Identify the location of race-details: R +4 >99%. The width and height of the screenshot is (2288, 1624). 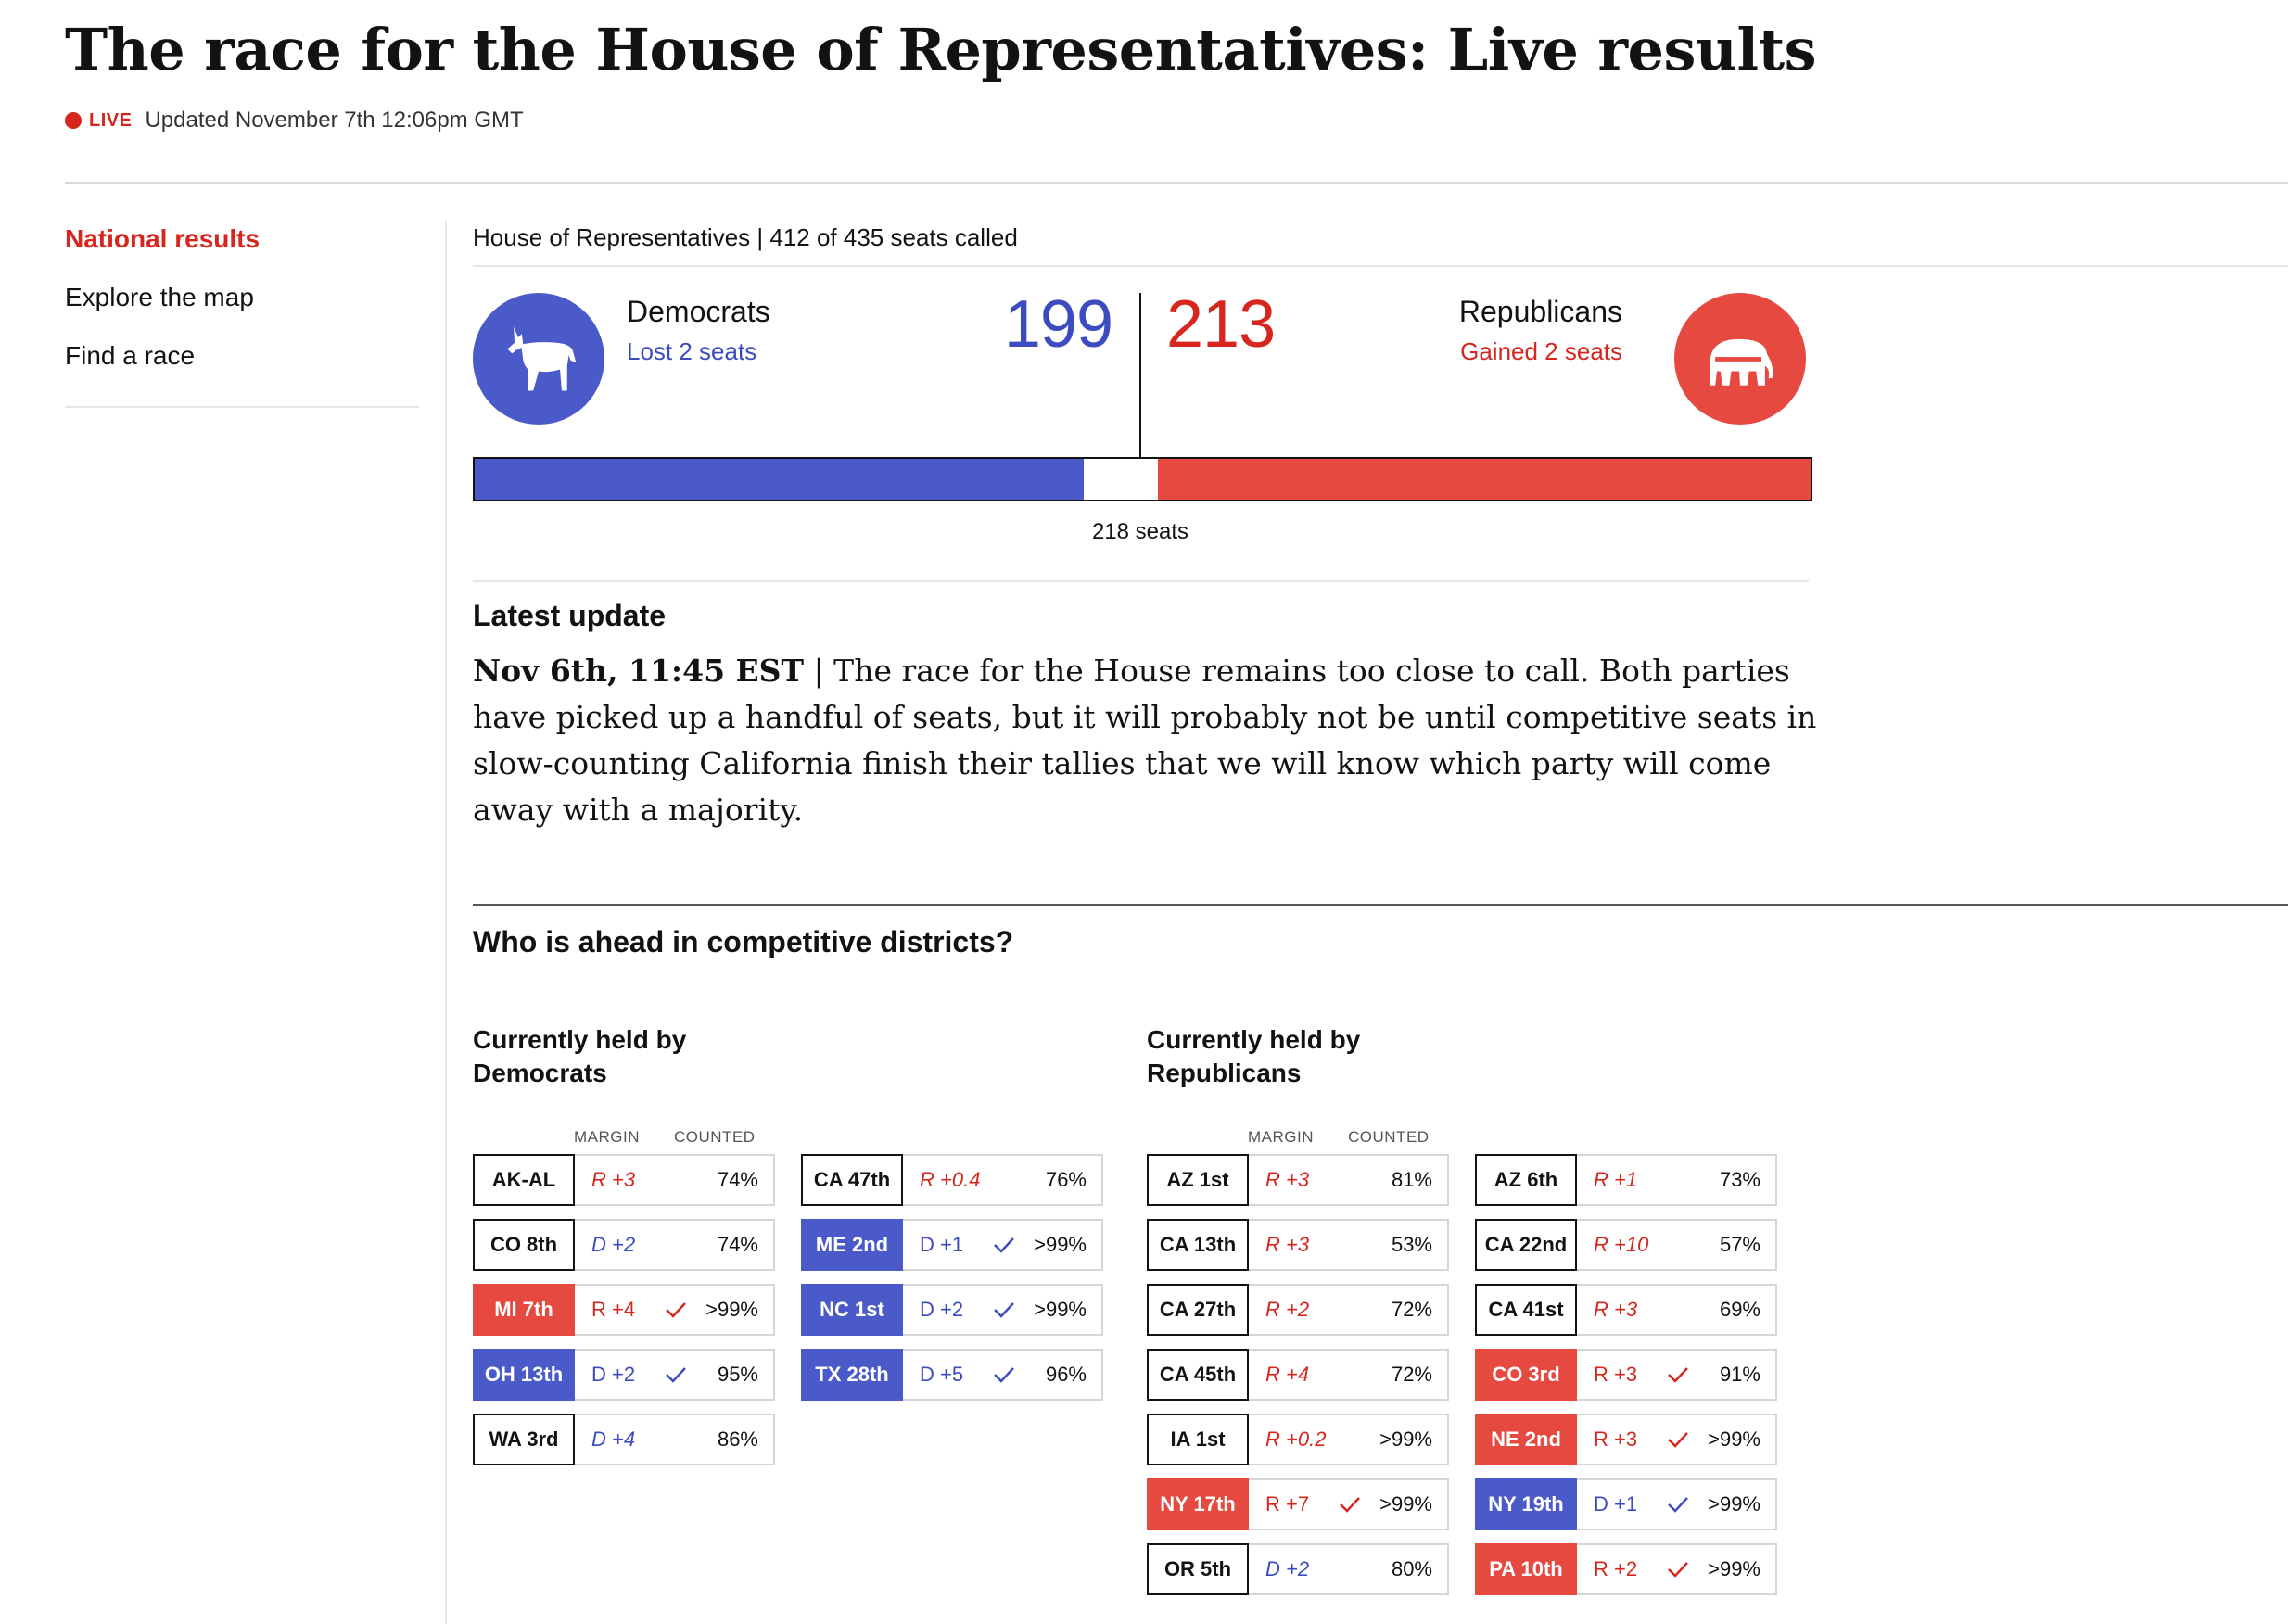
(675, 1310).